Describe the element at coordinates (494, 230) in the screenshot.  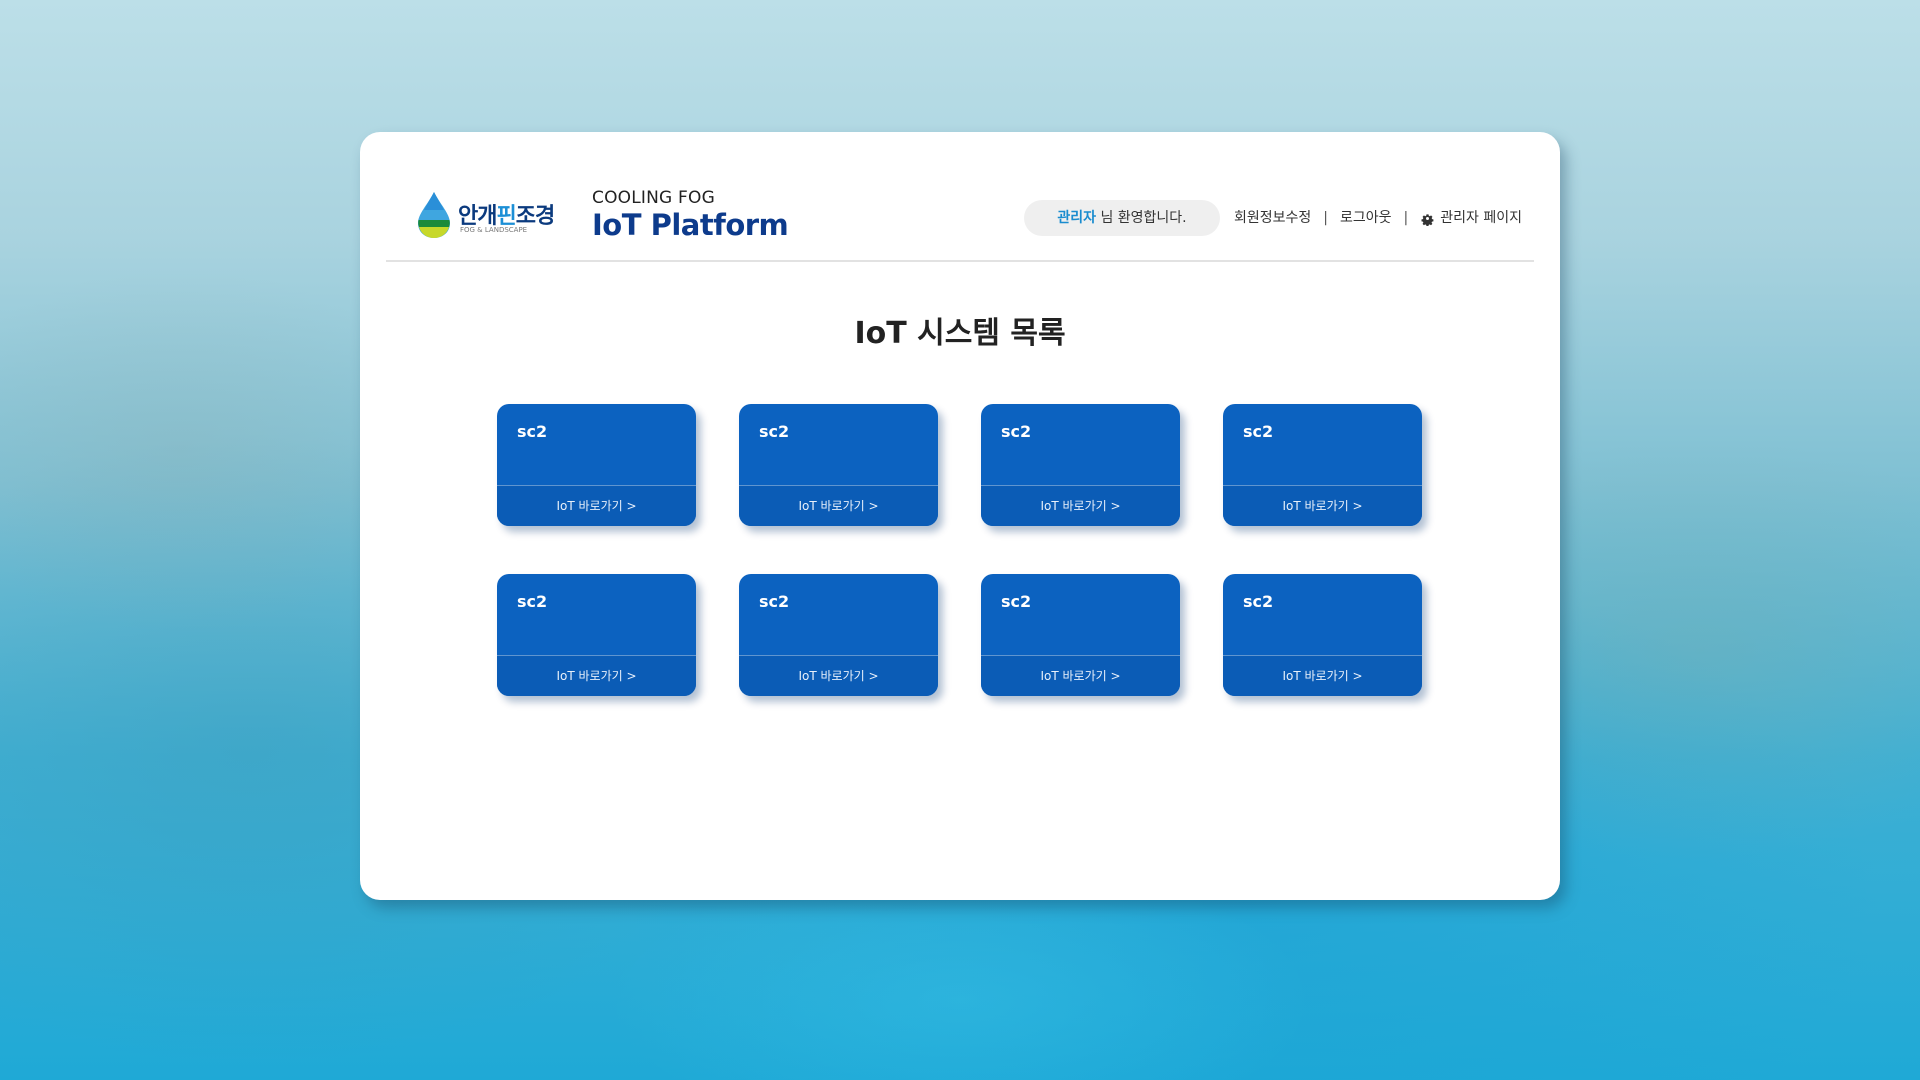
I see `logo-subtitle: FOG & LANDSCAPE` at that location.